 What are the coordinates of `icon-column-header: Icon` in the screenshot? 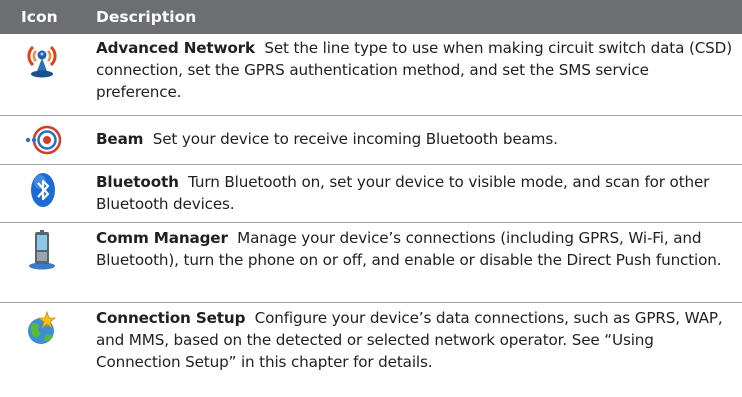 It's located at (39, 17).